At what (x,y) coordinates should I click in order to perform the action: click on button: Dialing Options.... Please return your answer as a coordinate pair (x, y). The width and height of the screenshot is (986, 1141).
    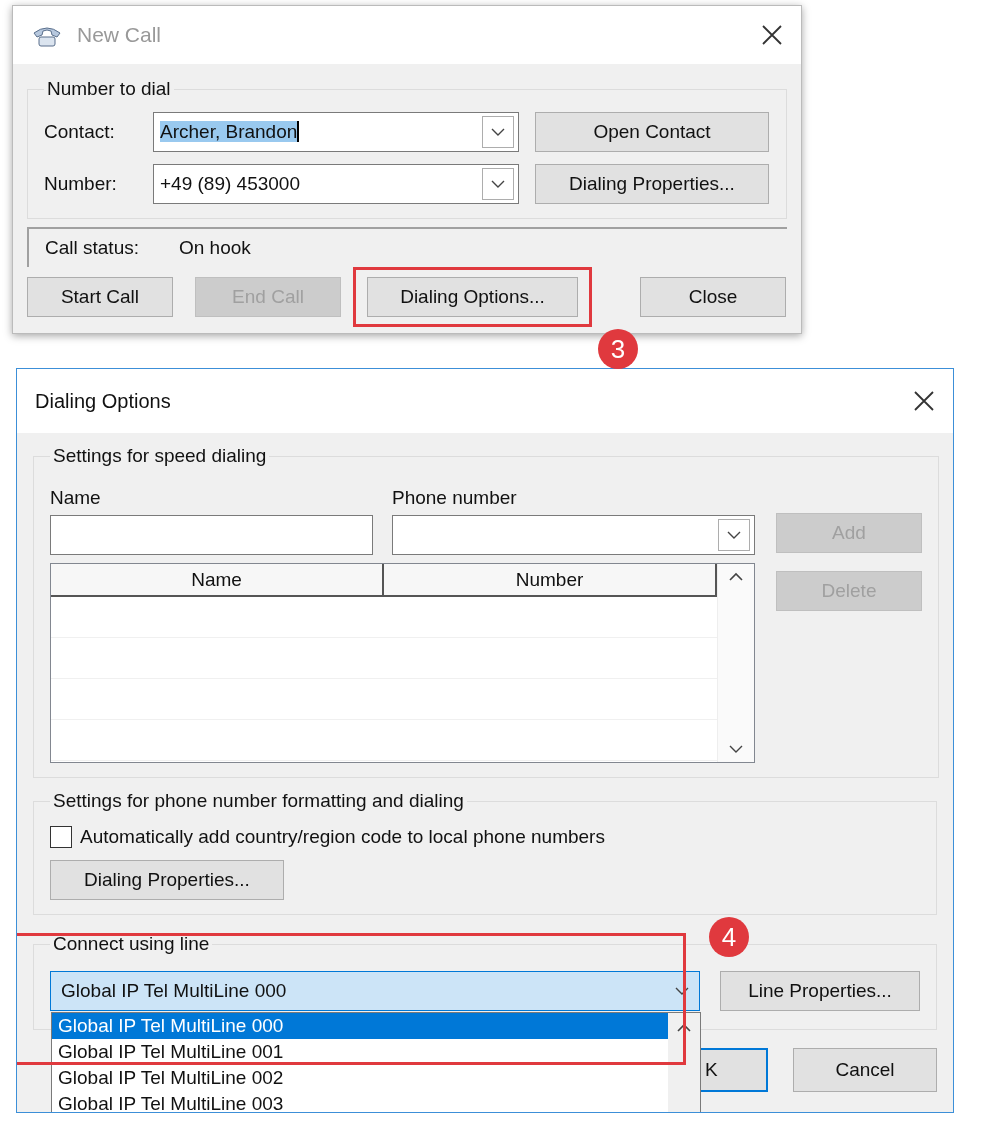
    Looking at the image, I should click on (472, 297).